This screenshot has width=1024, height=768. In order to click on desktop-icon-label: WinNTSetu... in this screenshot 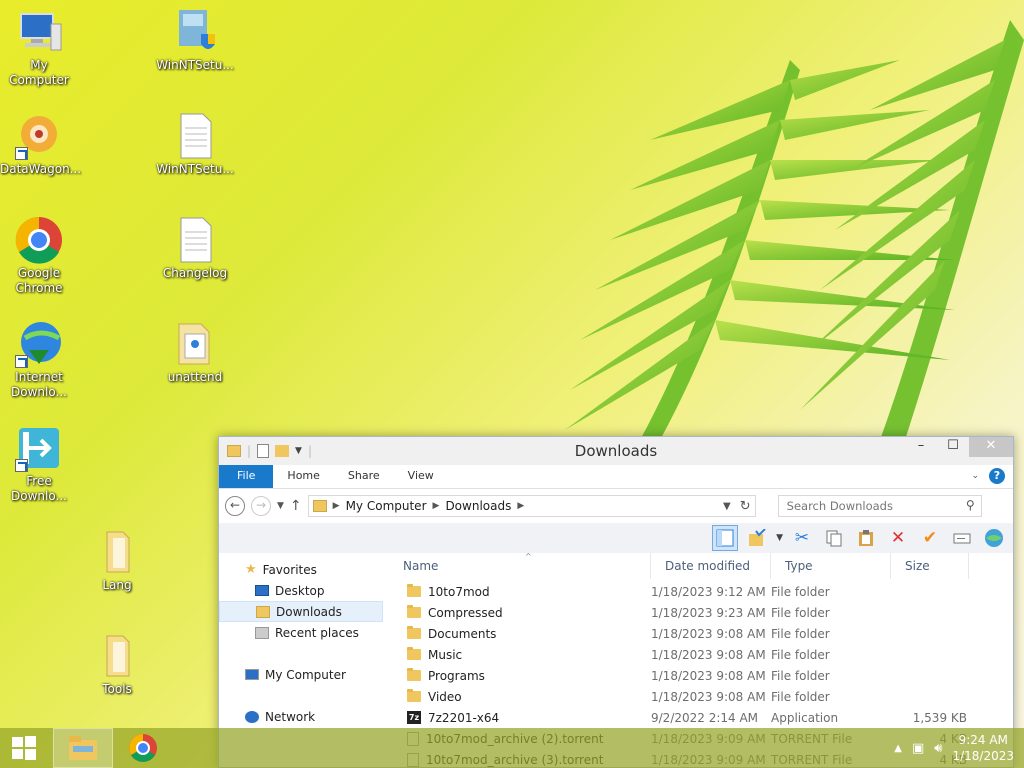, I will do `click(195, 65)`.